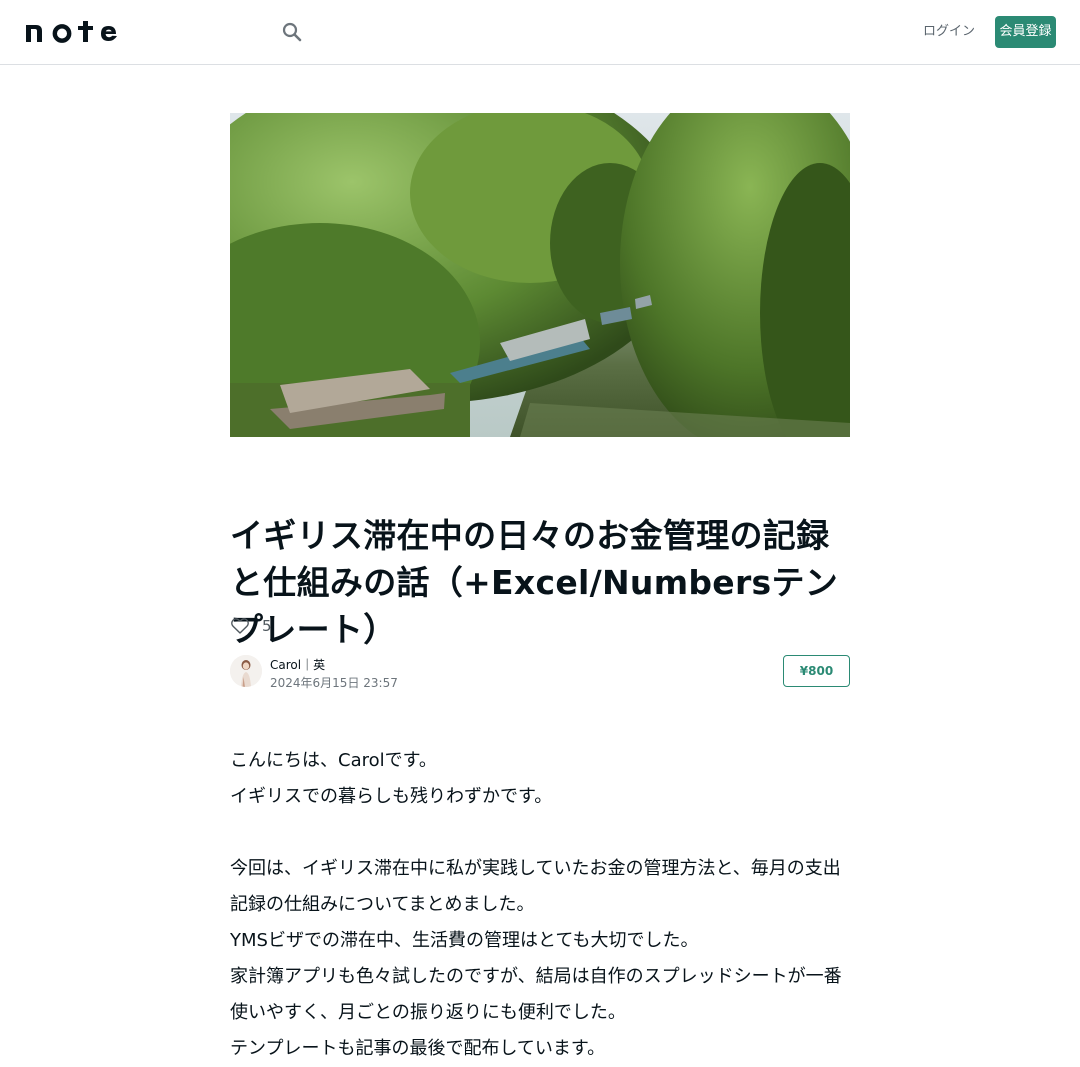 The image size is (1080, 1067). What do you see at coordinates (391, 796) in the screenshot?
I see `body-paragraph: イギリスでの暮らしも残りわずかです。` at bounding box center [391, 796].